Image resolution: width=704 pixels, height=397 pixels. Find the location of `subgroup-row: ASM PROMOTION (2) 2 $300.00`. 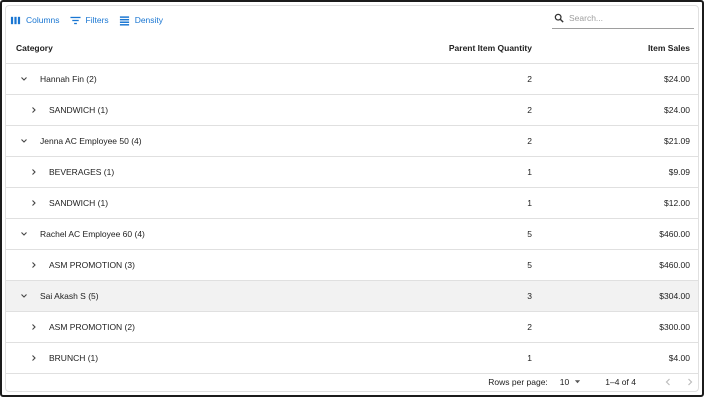

subgroup-row: ASM PROMOTION (2) 2 $300.00 is located at coordinates (352, 327).